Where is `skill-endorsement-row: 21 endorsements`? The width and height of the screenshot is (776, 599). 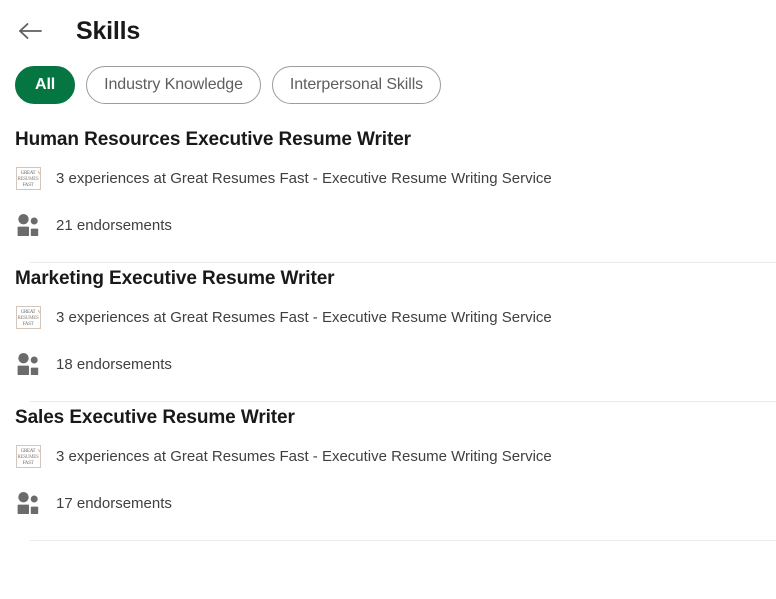
skill-endorsement-row: 21 endorsements is located at coordinates (395, 225).